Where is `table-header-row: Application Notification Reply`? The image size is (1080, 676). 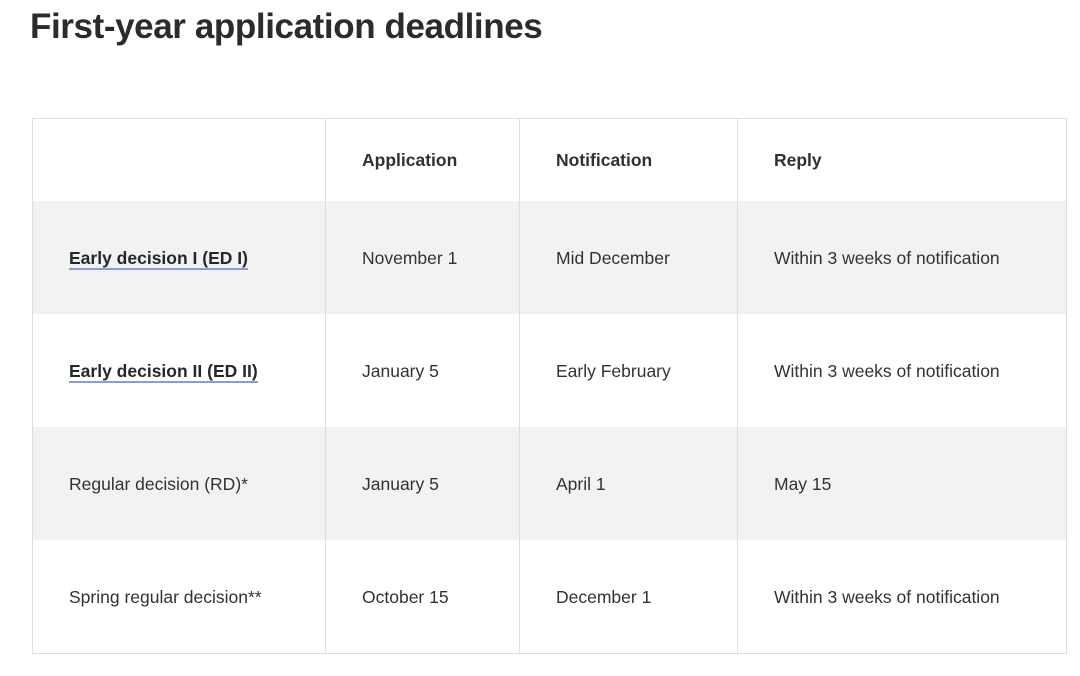
table-header-row: Application Notification Reply is located at coordinates (549, 159).